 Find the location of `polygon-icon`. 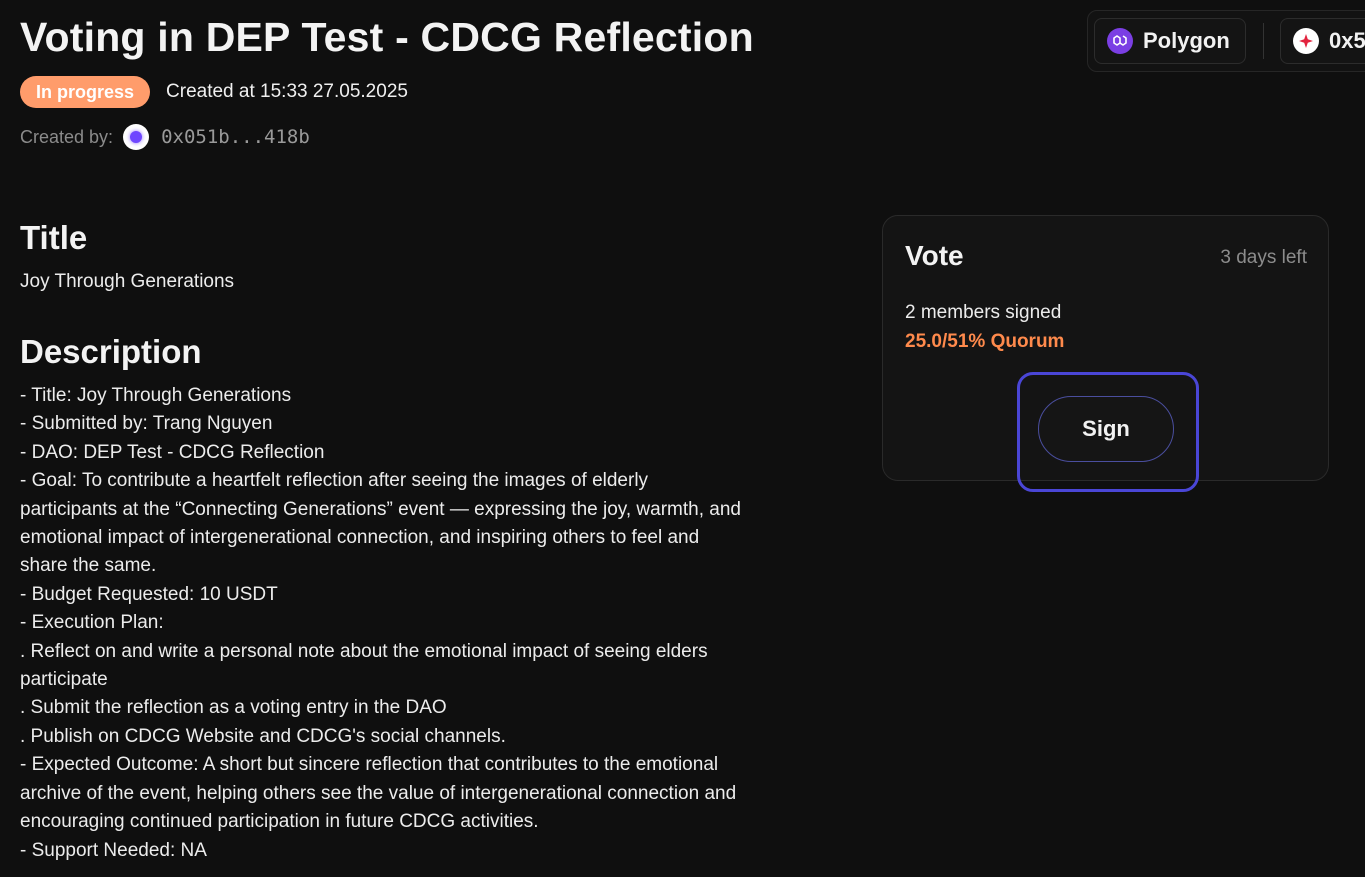

polygon-icon is located at coordinates (1120, 41).